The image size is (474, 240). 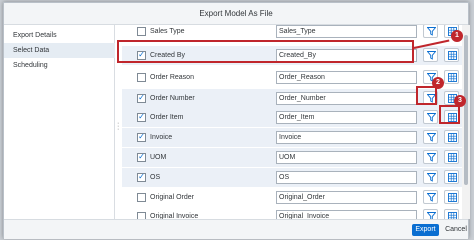 I want to click on callout-badge-2: 2, so click(x=438, y=83).